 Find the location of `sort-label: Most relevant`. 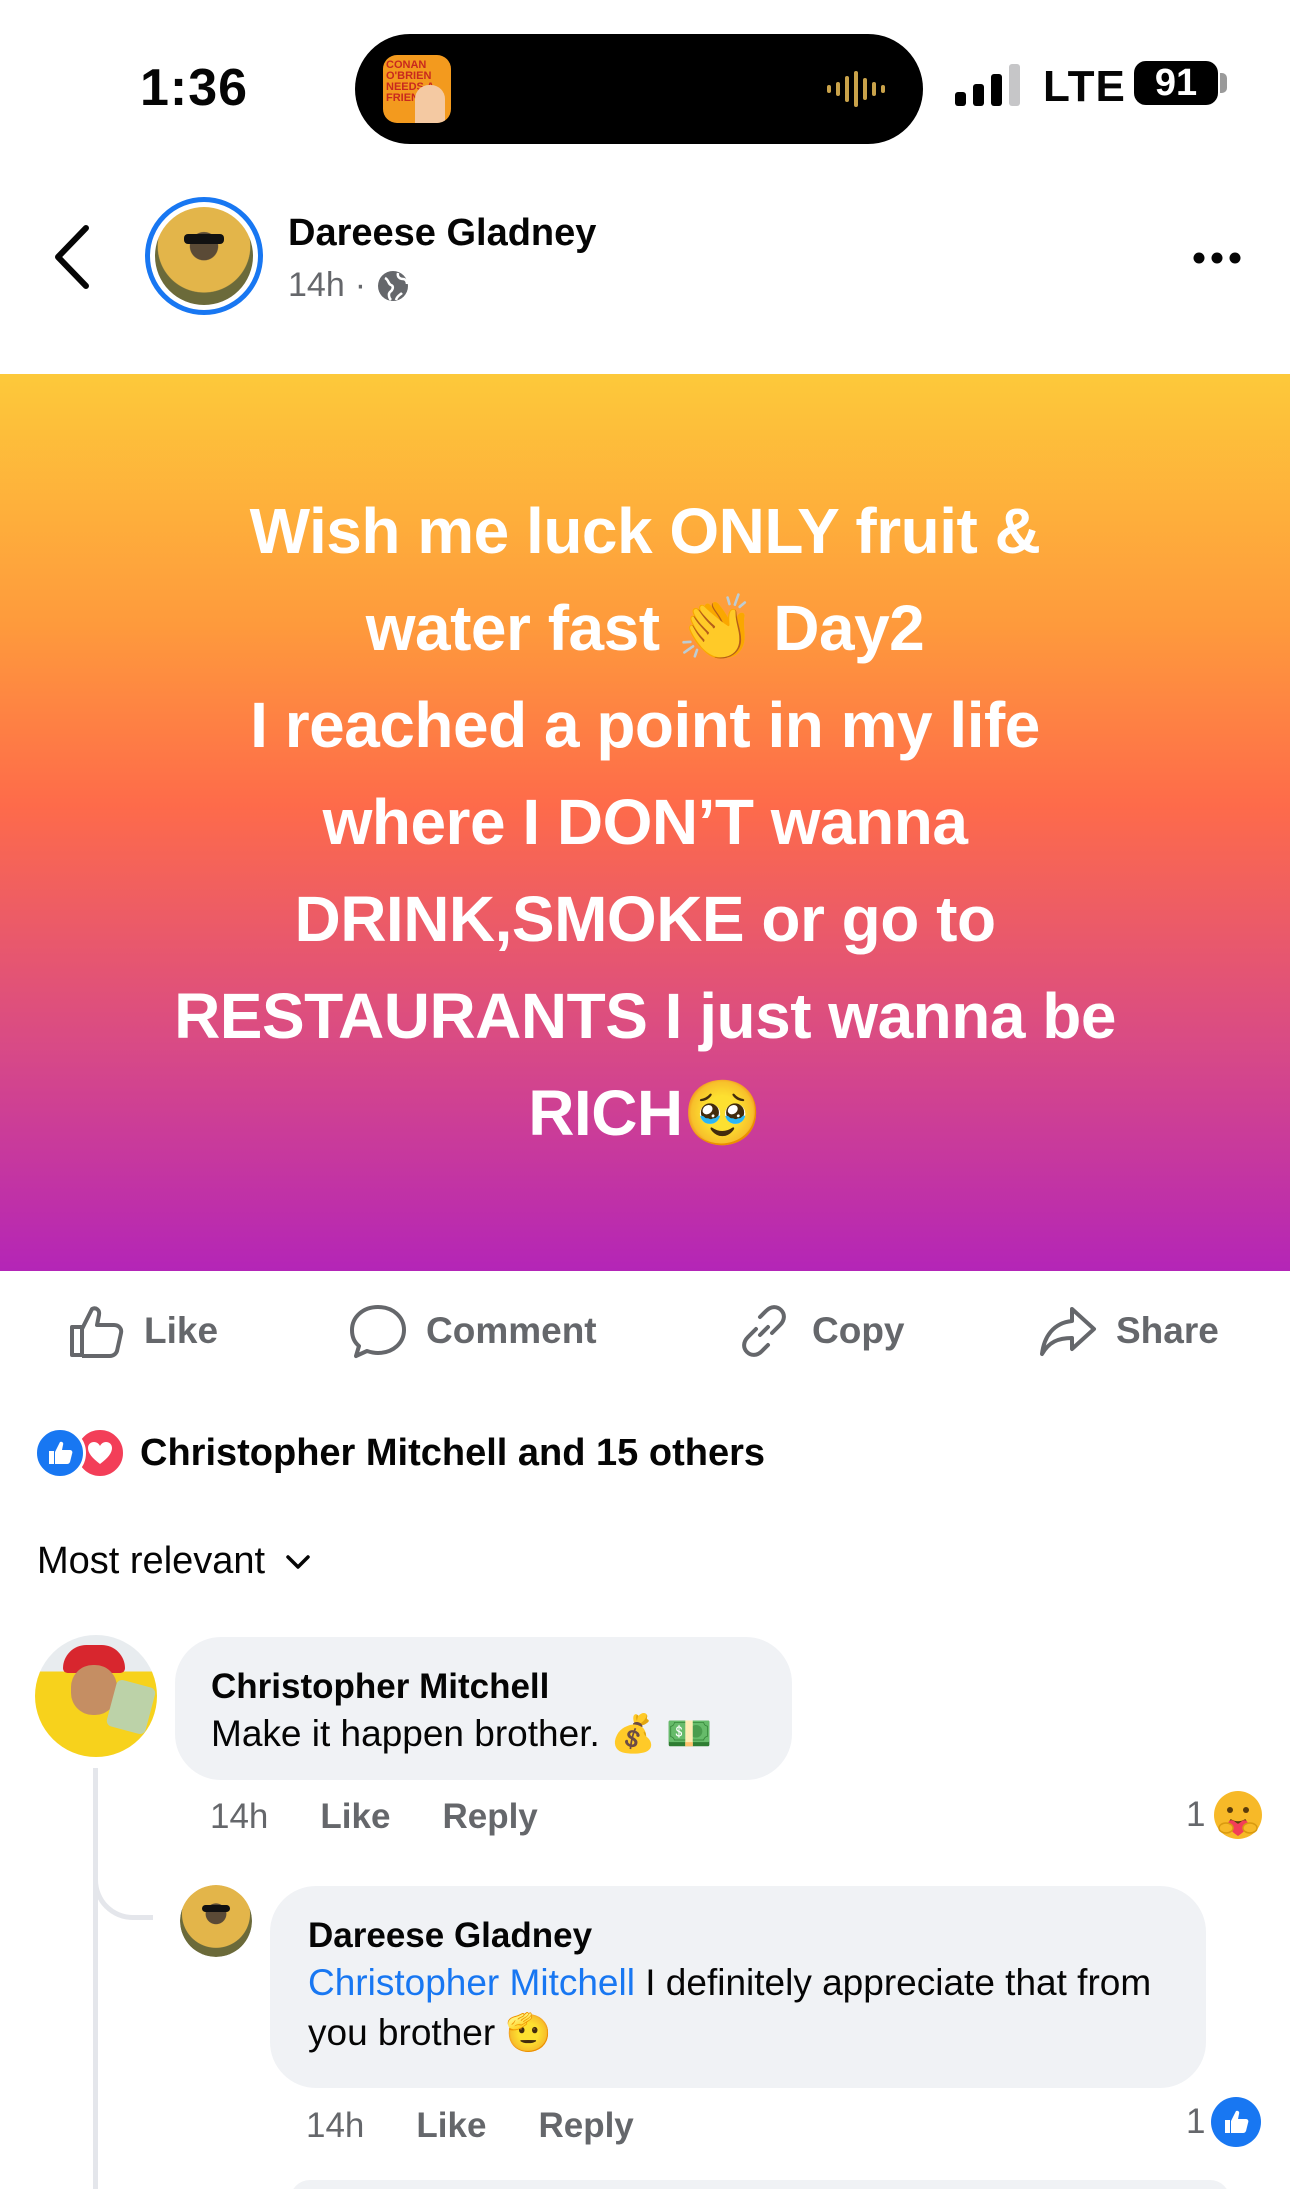

sort-label: Most relevant is located at coordinates (151, 1561).